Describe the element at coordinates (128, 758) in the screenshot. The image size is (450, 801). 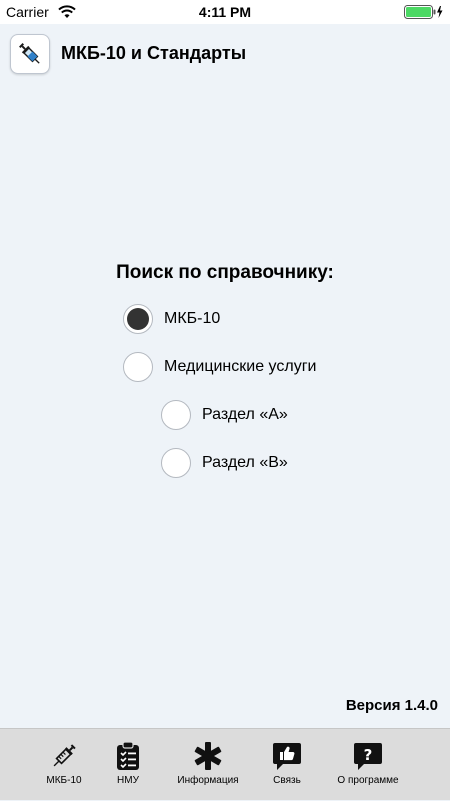
I see `clipboard-checklist-icon` at that location.